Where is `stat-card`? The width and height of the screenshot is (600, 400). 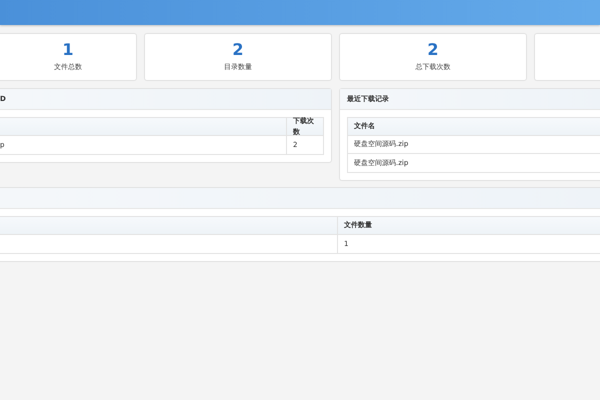 stat-card is located at coordinates (567, 57).